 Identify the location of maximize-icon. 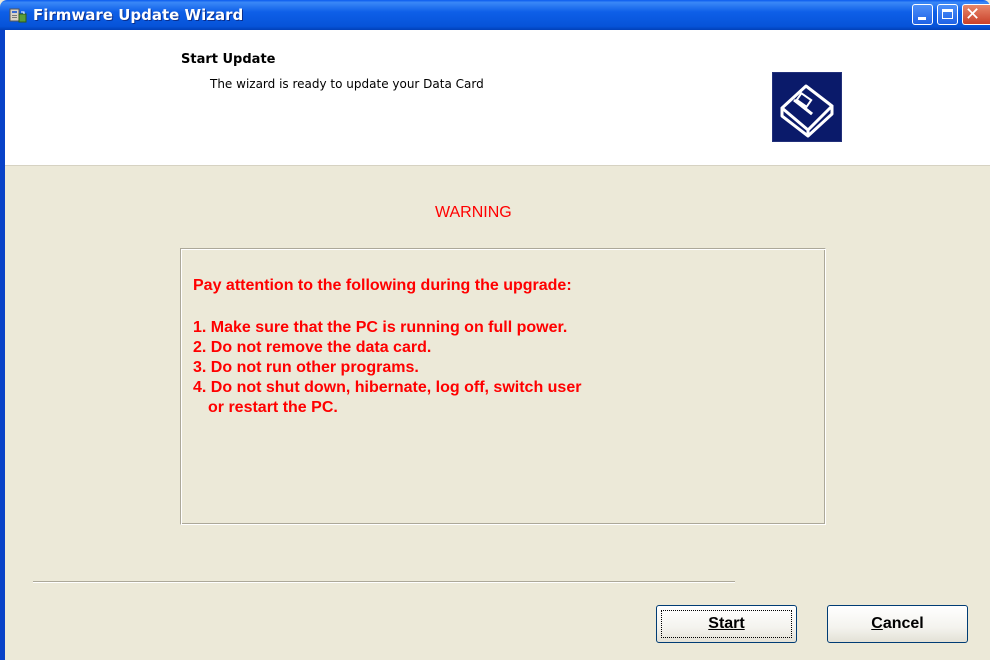
(947, 14).